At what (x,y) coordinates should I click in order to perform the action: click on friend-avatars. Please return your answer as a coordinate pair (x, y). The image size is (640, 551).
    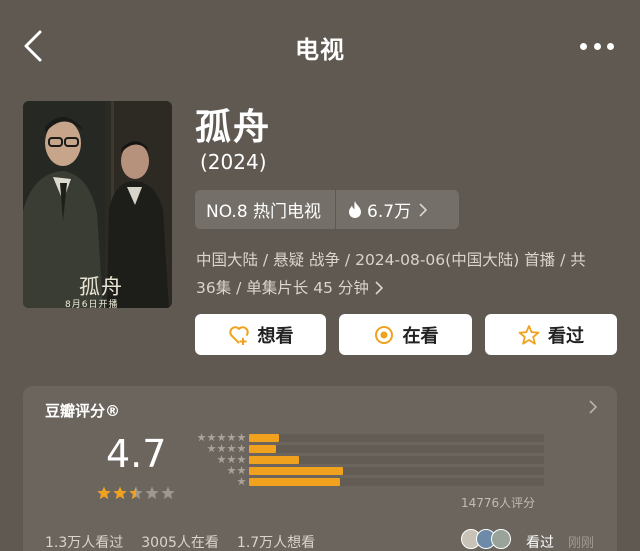
    Looking at the image, I should click on (486, 539).